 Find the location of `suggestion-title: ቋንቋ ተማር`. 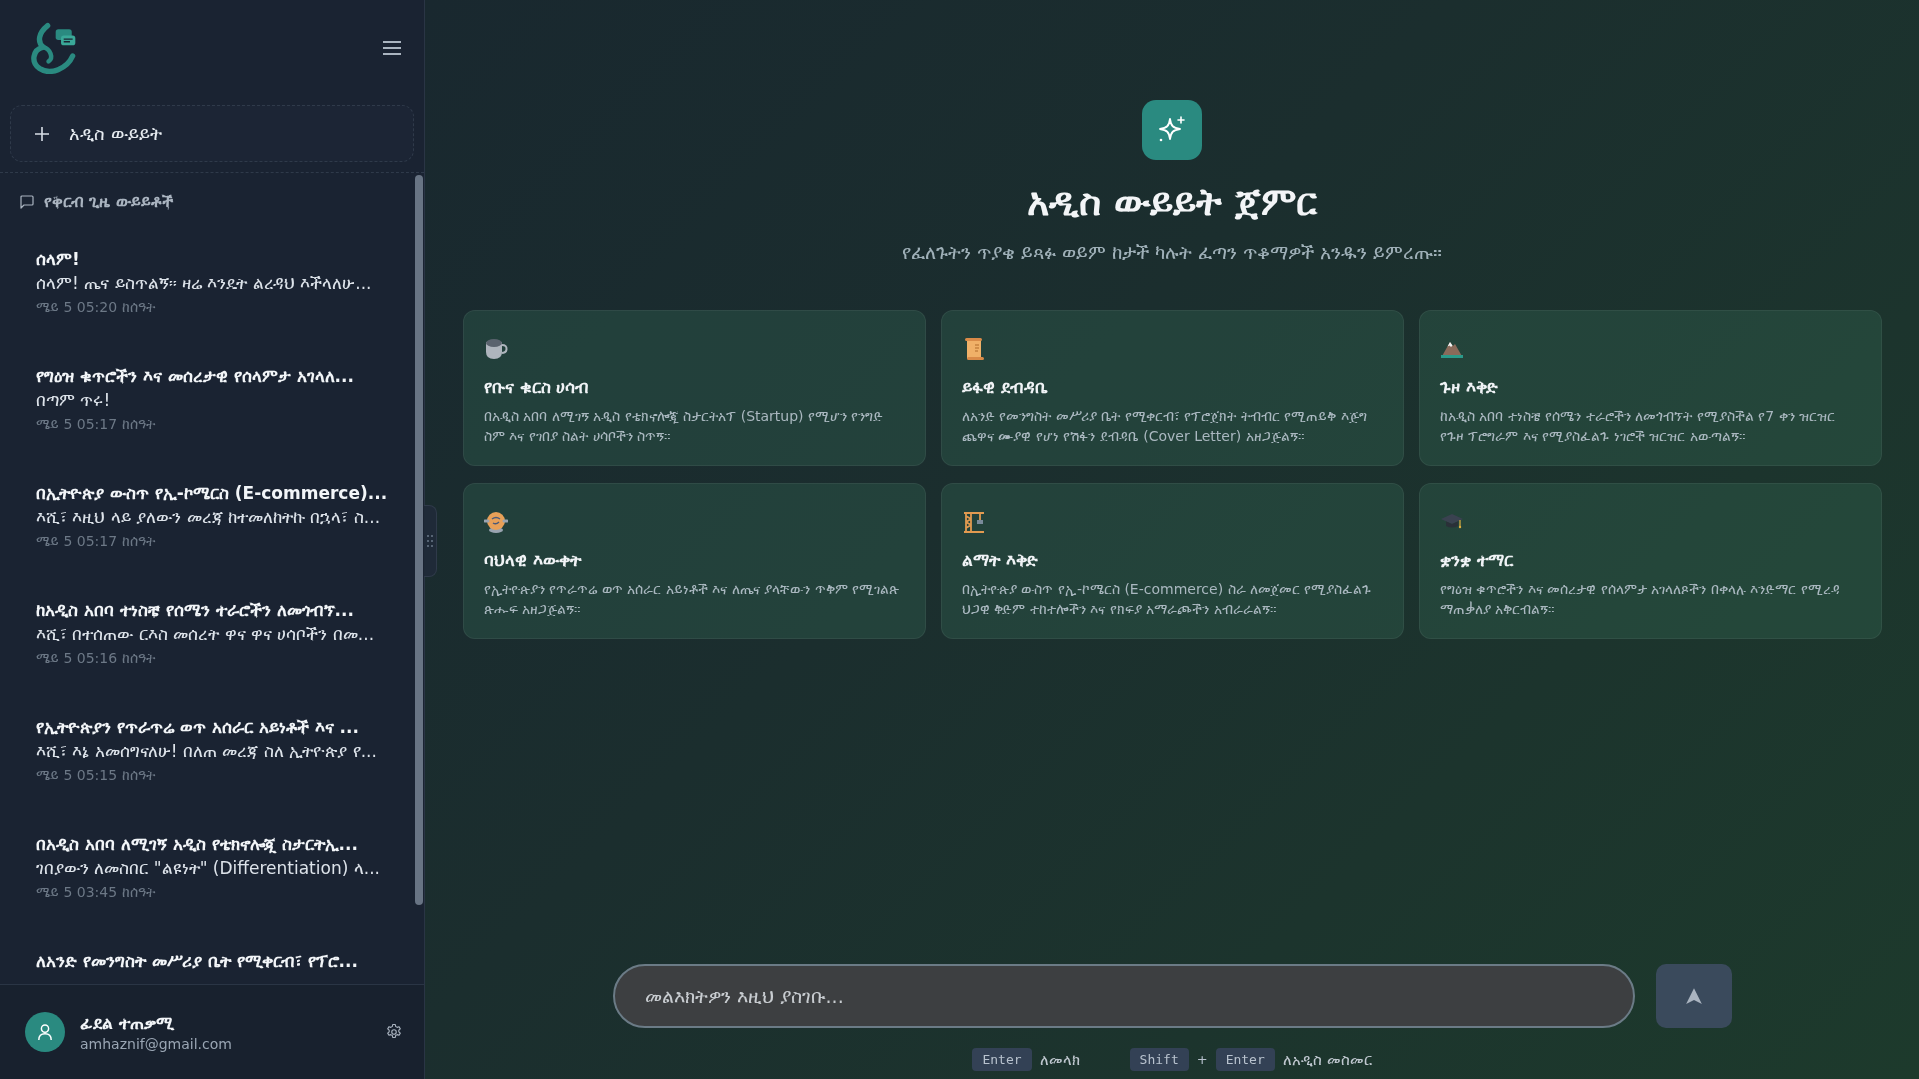

suggestion-title: ቋንቋ ተማር is located at coordinates (1477, 561).